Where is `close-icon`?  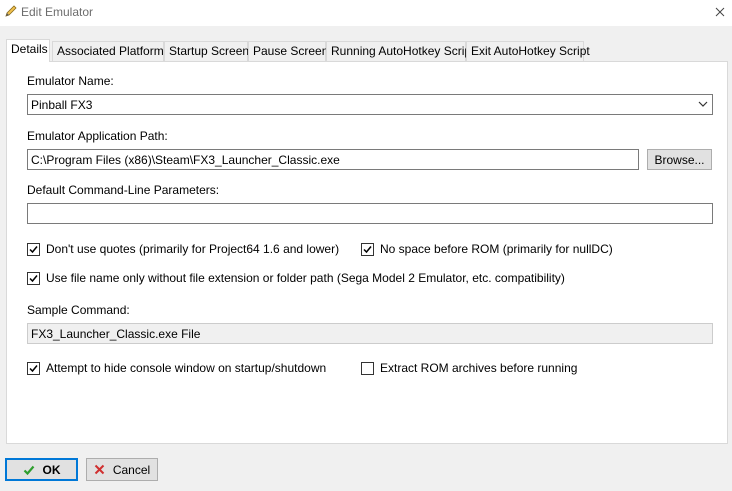 close-icon is located at coordinates (720, 12).